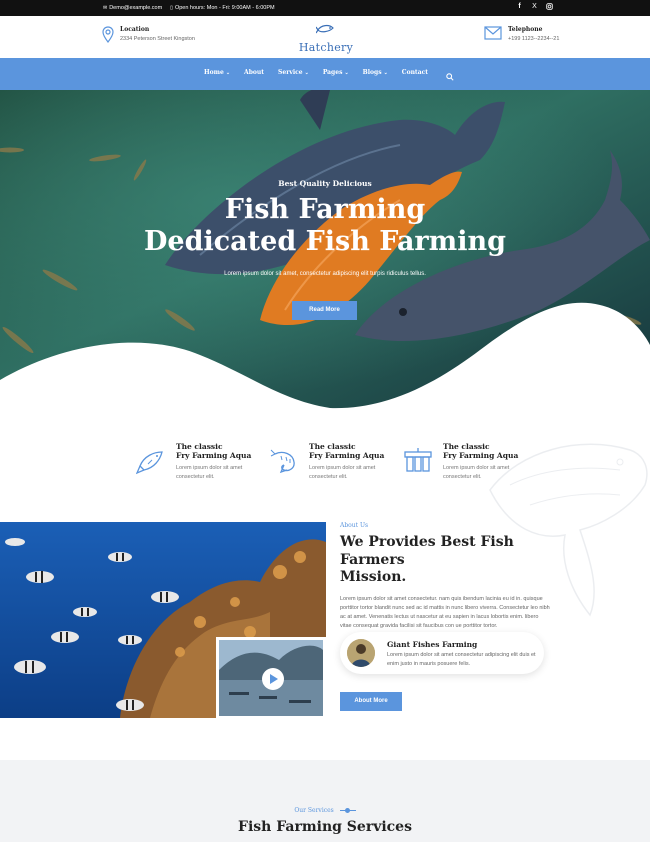 The image size is (650, 842). I want to click on nav-item-about: About, so click(254, 72).